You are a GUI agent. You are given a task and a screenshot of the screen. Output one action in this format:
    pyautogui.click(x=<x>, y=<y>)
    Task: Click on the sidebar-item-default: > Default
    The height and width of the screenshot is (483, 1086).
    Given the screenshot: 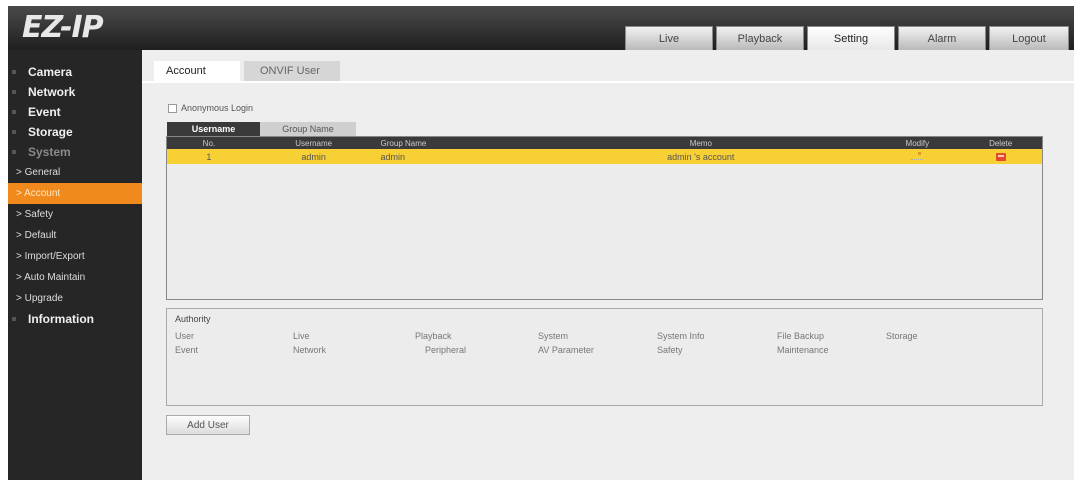 What is the action you would take?
    pyautogui.click(x=75, y=235)
    